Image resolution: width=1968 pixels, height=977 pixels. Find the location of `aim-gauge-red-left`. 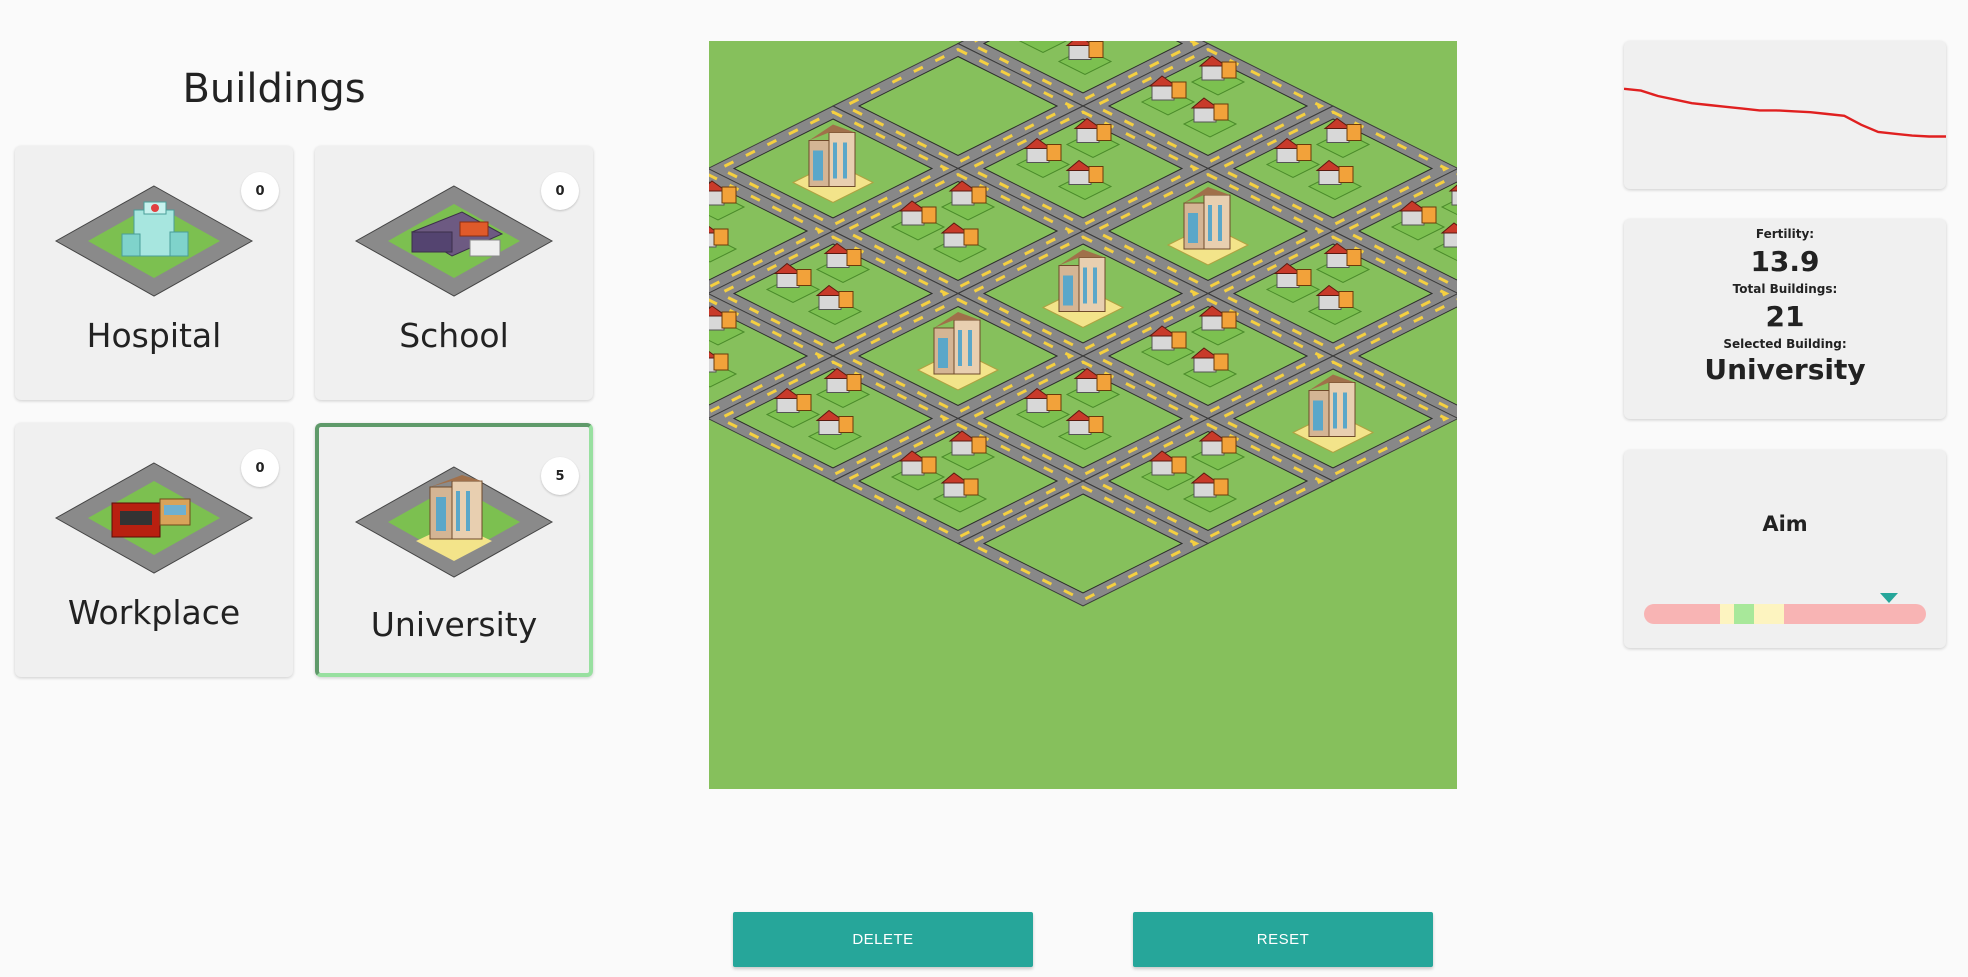

aim-gauge-red-left is located at coordinates (1682, 614).